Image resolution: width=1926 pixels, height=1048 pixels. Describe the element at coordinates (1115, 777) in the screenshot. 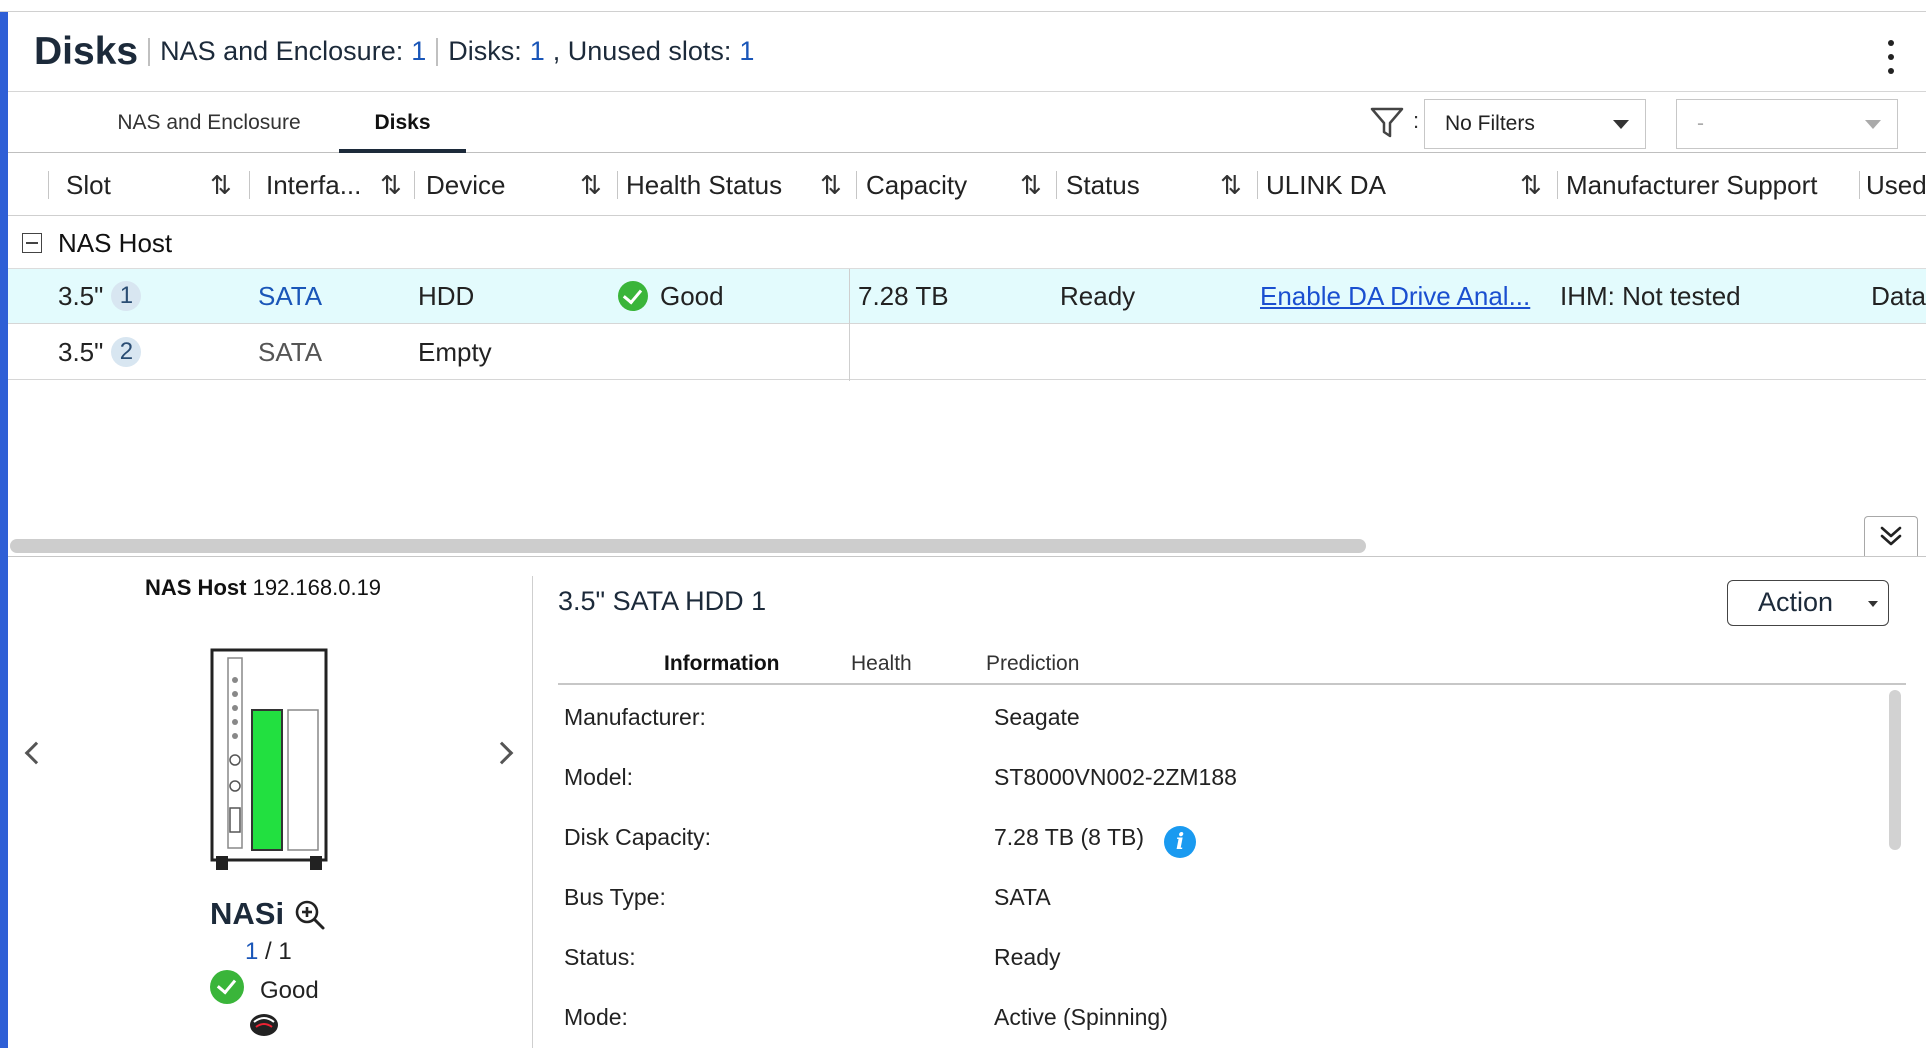

I see `info-value: ST8000VN002-2ZM188` at that location.